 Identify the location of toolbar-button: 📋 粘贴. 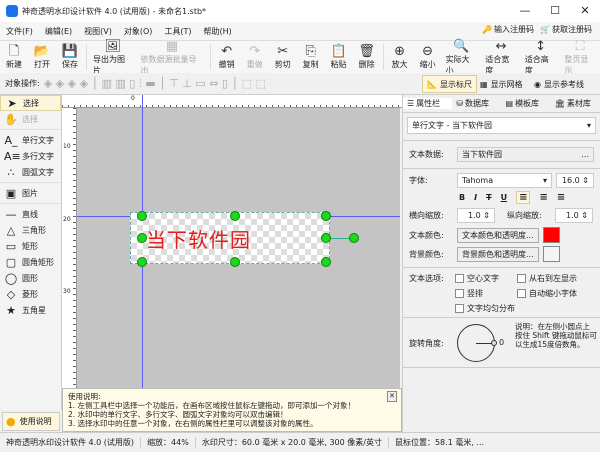
(339, 57).